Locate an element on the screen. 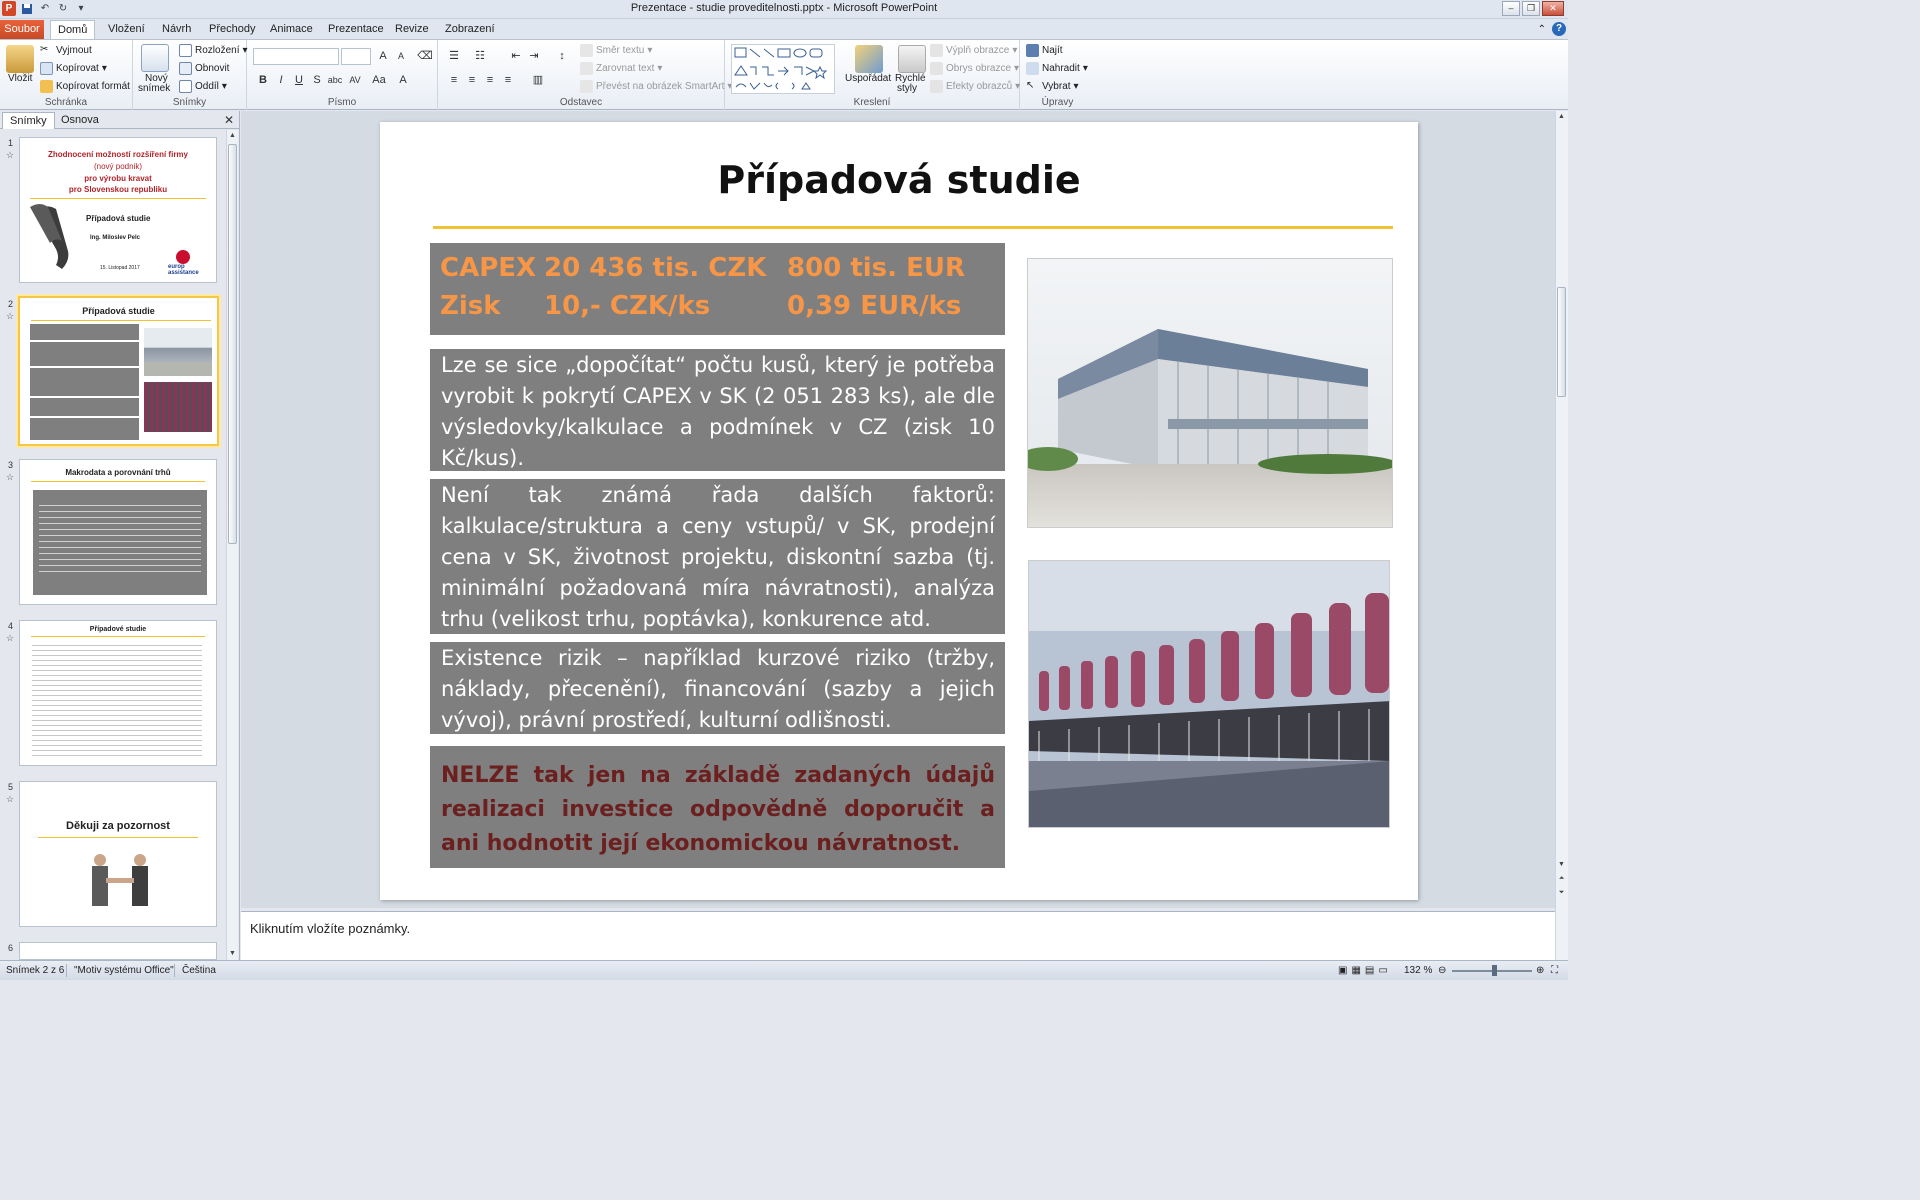 This screenshot has height=1200, width=1920. align-left-icon: ≡ is located at coordinates (454, 80).